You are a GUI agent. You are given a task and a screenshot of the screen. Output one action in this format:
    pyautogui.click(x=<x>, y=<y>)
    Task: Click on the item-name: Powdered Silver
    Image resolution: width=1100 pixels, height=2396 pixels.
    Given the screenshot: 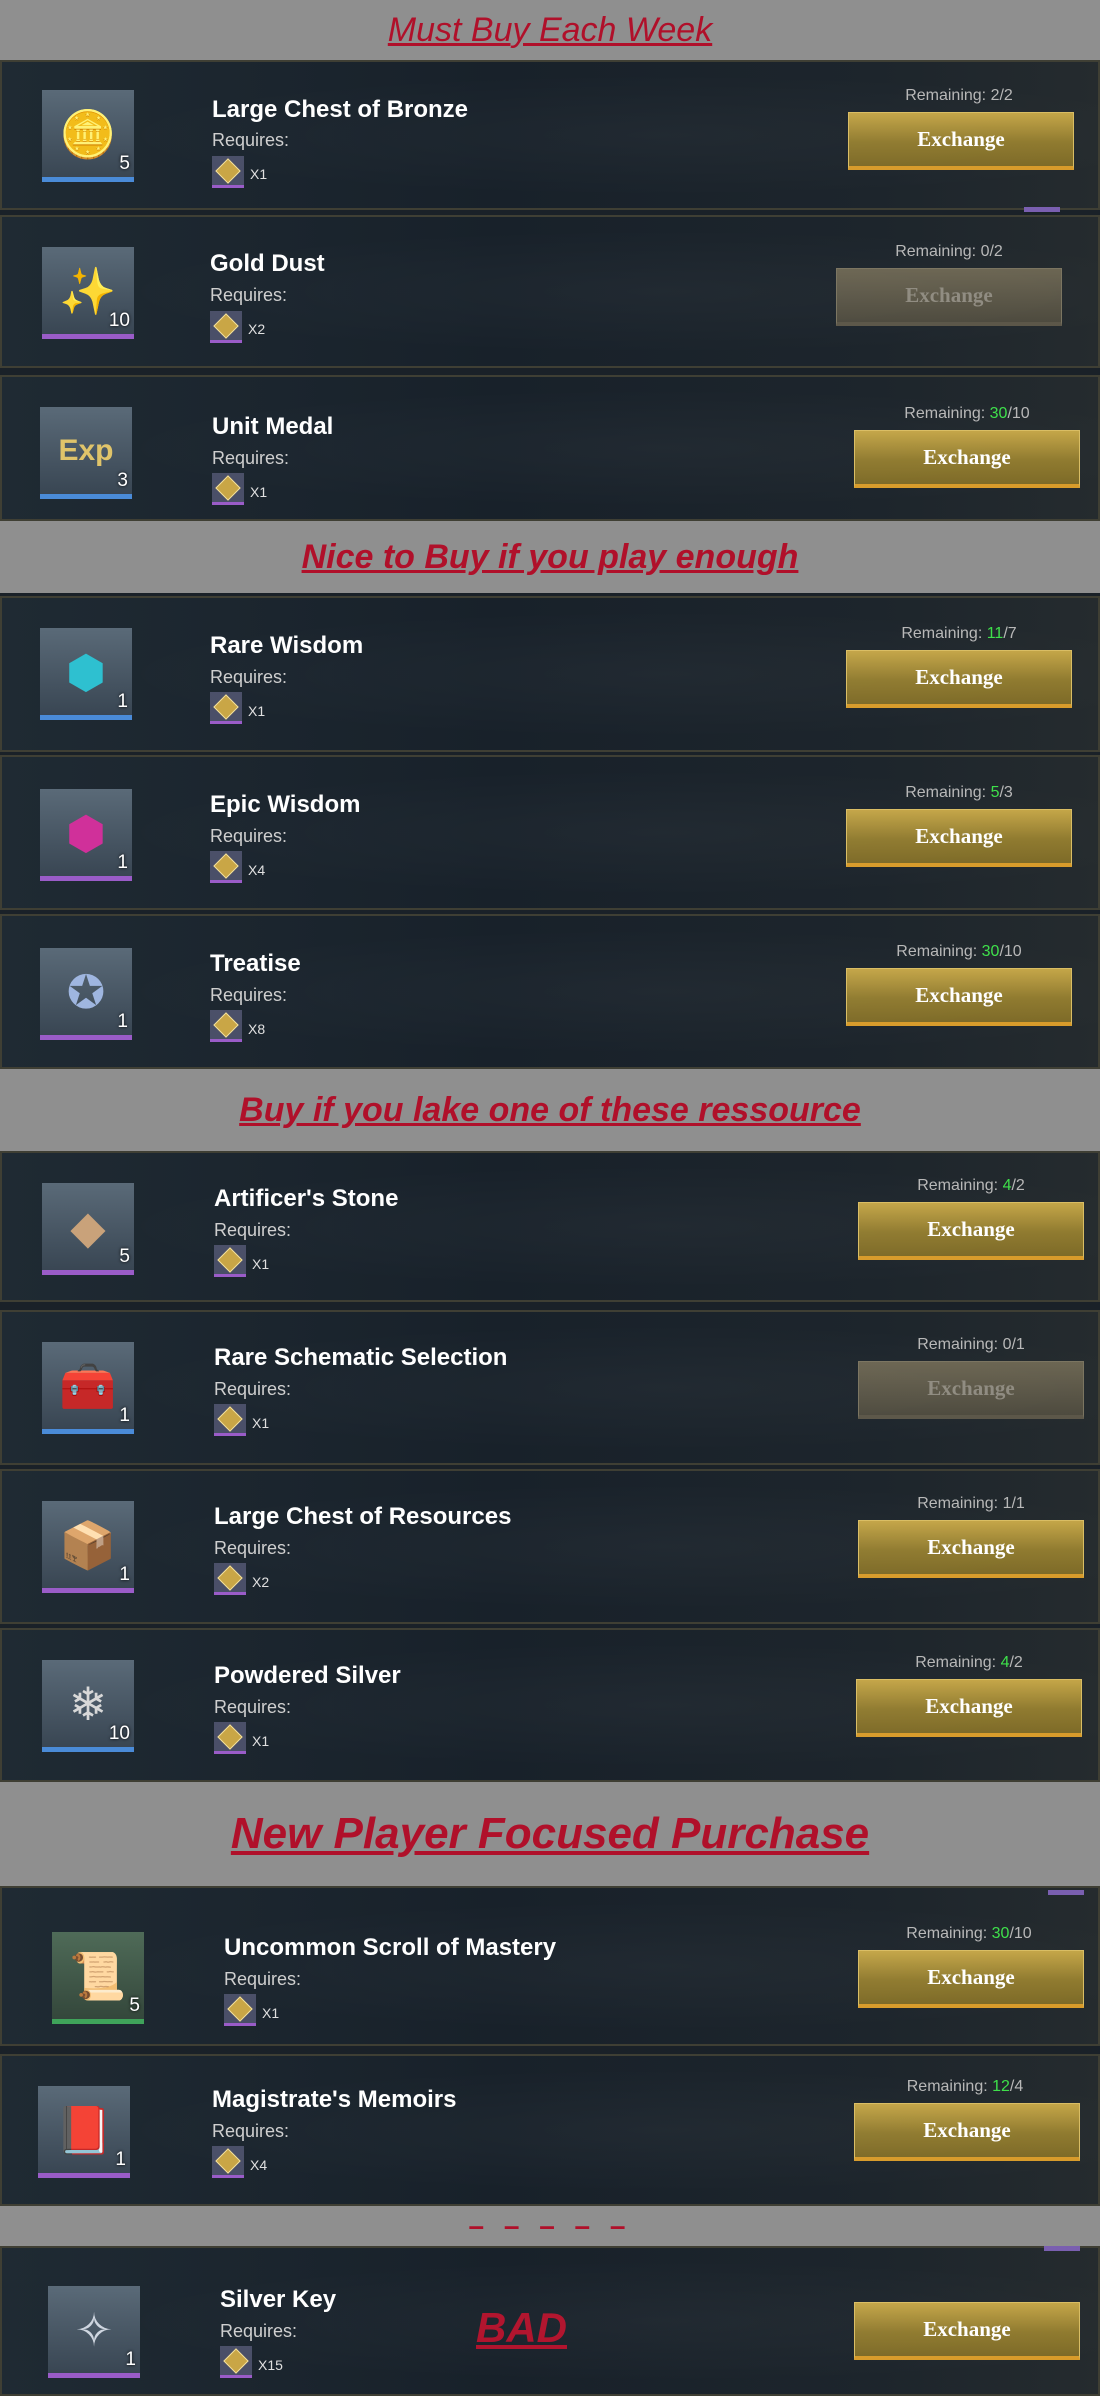 What is the action you would take?
    pyautogui.click(x=307, y=1675)
    